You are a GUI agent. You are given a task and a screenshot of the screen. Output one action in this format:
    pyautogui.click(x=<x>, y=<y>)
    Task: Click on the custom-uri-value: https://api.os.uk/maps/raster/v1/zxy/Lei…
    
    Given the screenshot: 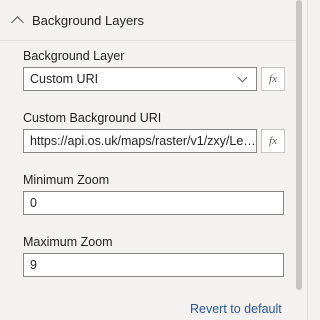 What is the action you would take?
    pyautogui.click(x=143, y=141)
    